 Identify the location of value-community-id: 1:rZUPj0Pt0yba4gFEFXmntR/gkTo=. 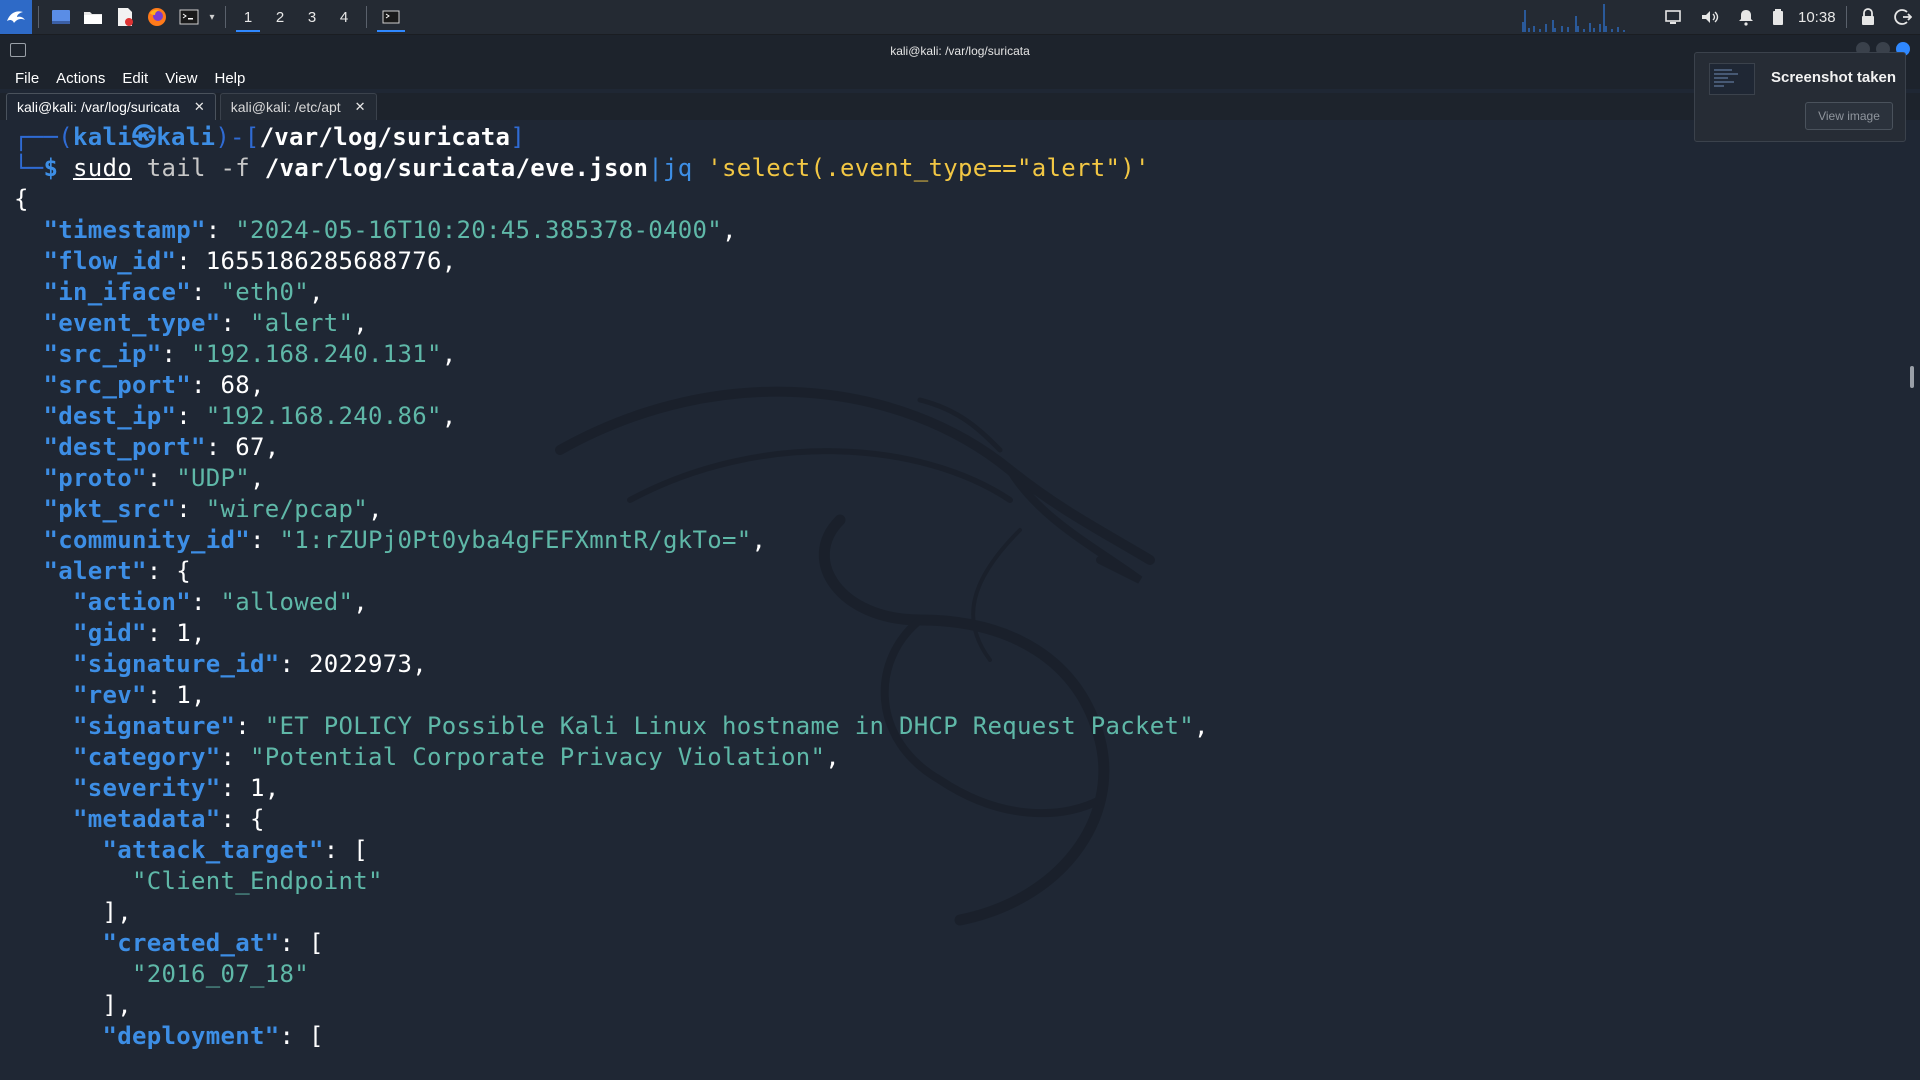
(515, 540).